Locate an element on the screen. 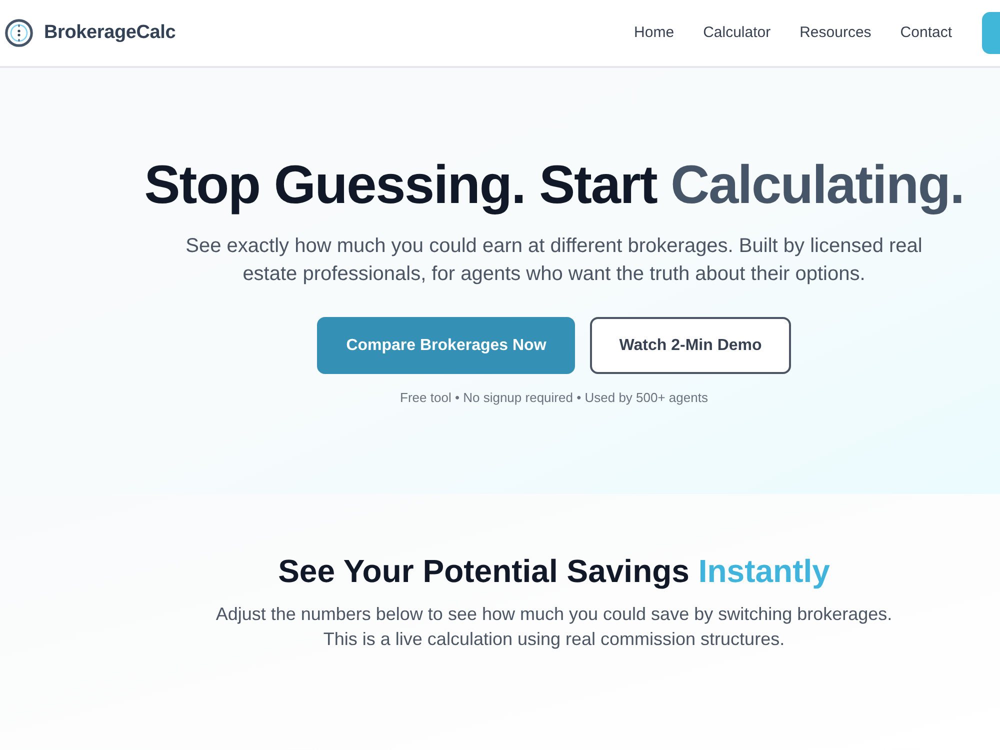  hero-note: Free tool • No signup required • Used by 500+ agents is located at coordinates (554, 398).